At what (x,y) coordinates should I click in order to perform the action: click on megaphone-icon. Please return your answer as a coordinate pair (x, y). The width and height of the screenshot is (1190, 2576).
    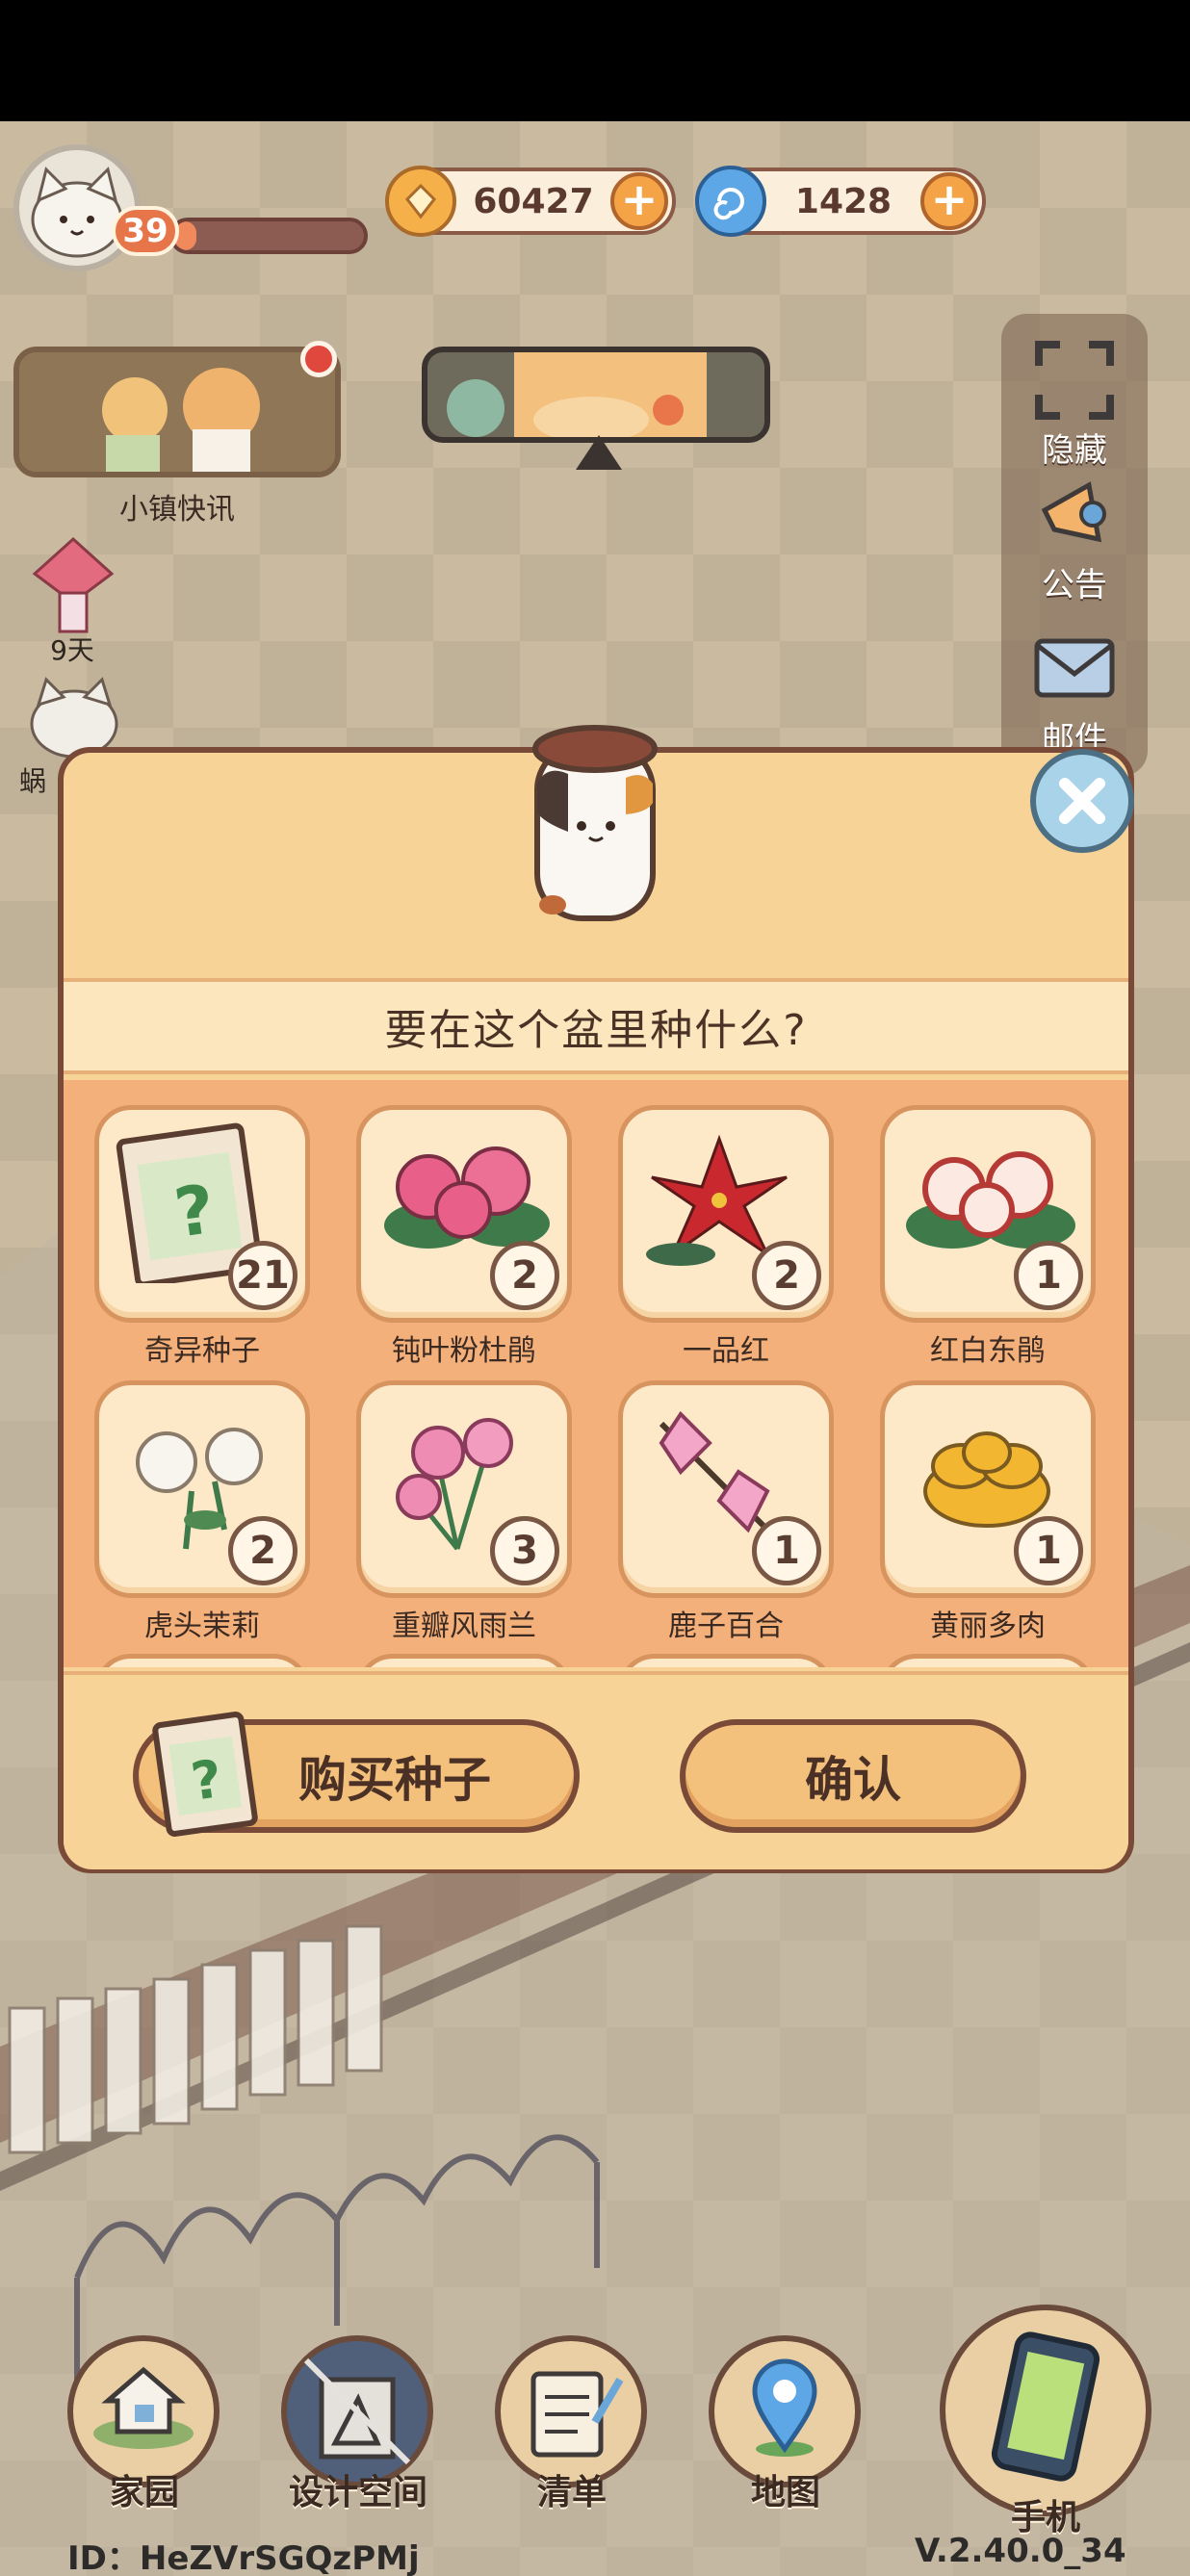
    Looking at the image, I should click on (1075, 515).